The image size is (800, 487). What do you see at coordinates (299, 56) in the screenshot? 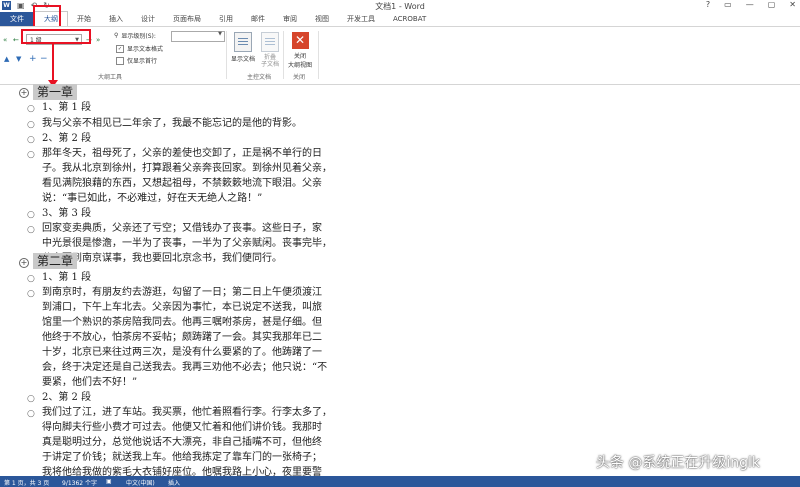
I see `close-outline-label-line1: 关闭` at bounding box center [299, 56].